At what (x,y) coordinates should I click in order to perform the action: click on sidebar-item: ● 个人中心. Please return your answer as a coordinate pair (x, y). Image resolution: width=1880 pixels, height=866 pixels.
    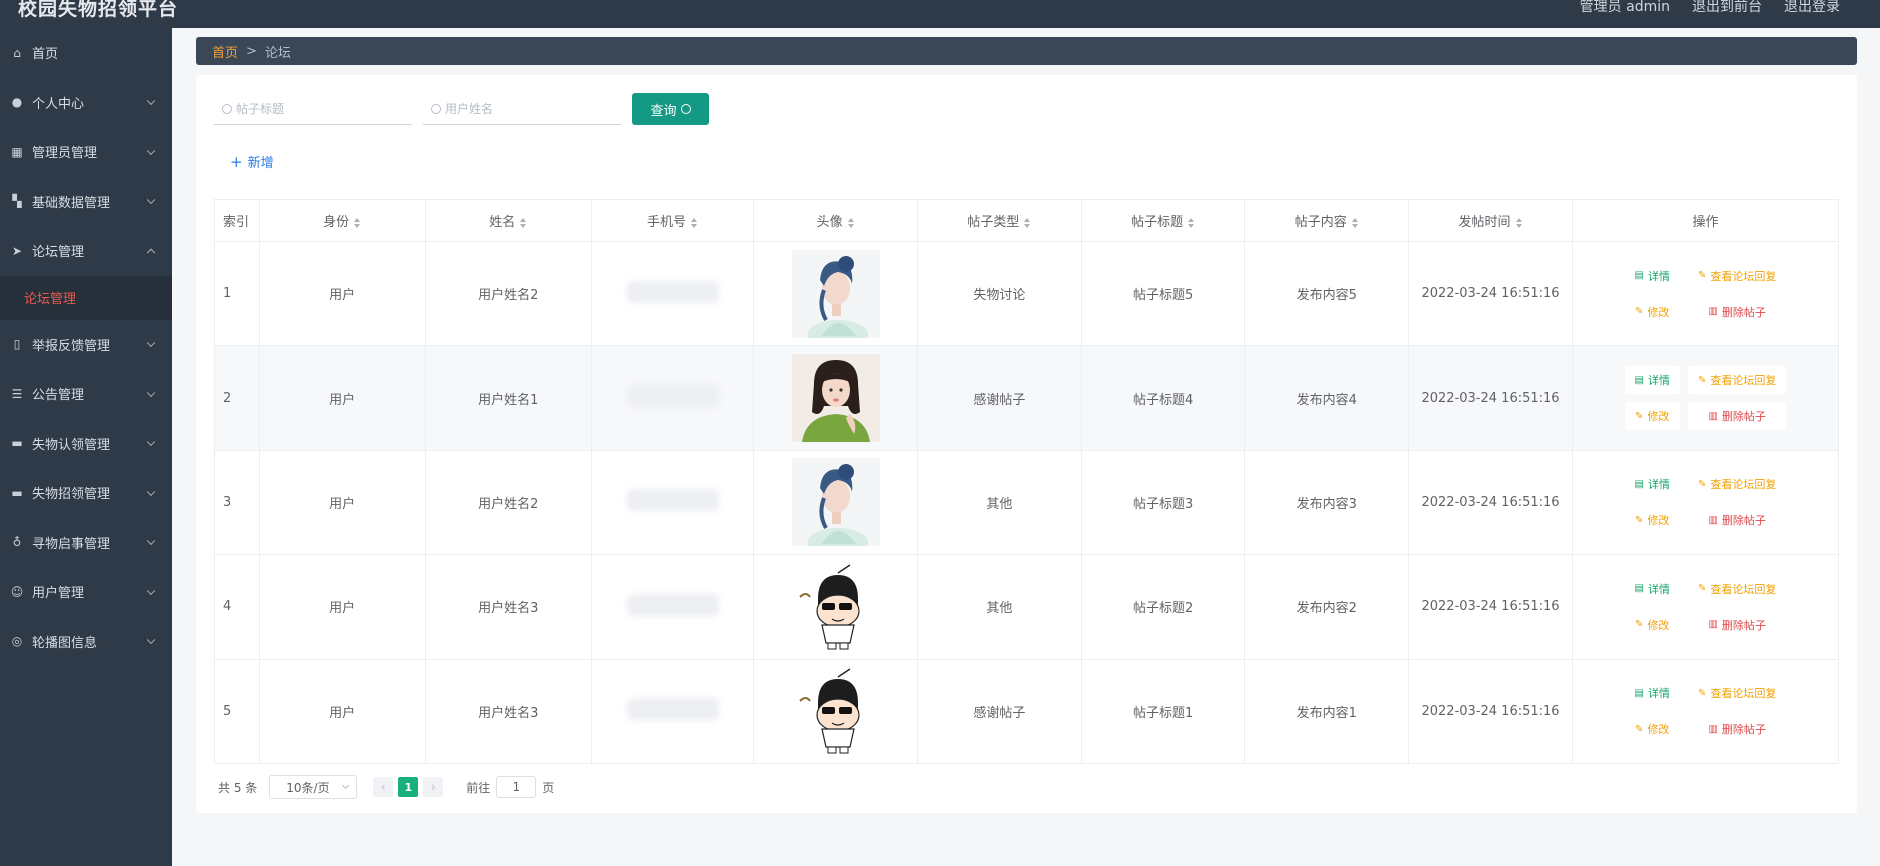
    Looking at the image, I should click on (86, 103).